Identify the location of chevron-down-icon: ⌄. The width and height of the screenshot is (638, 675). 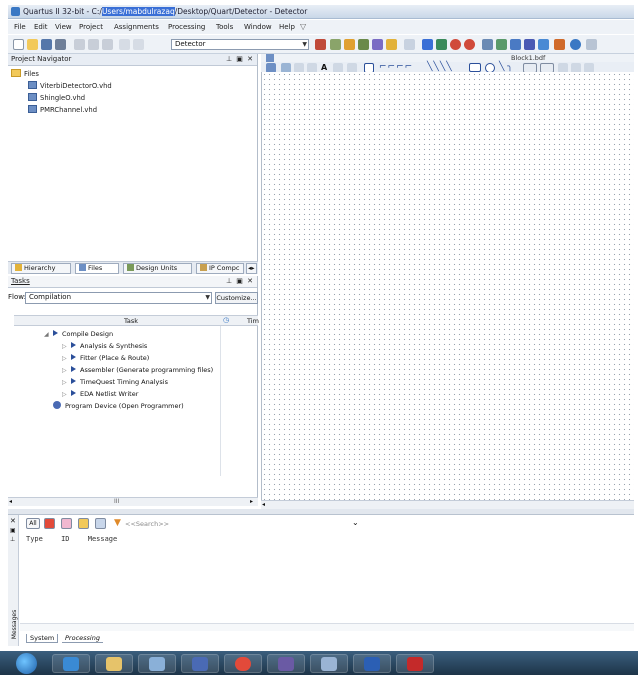
(355, 522).